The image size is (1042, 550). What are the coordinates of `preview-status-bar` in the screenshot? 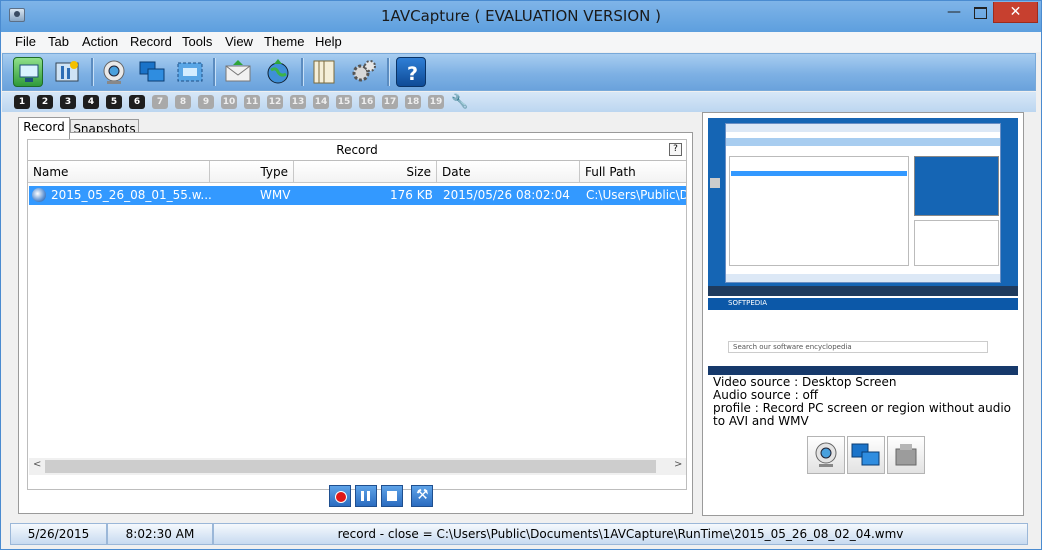 It's located at (863, 278).